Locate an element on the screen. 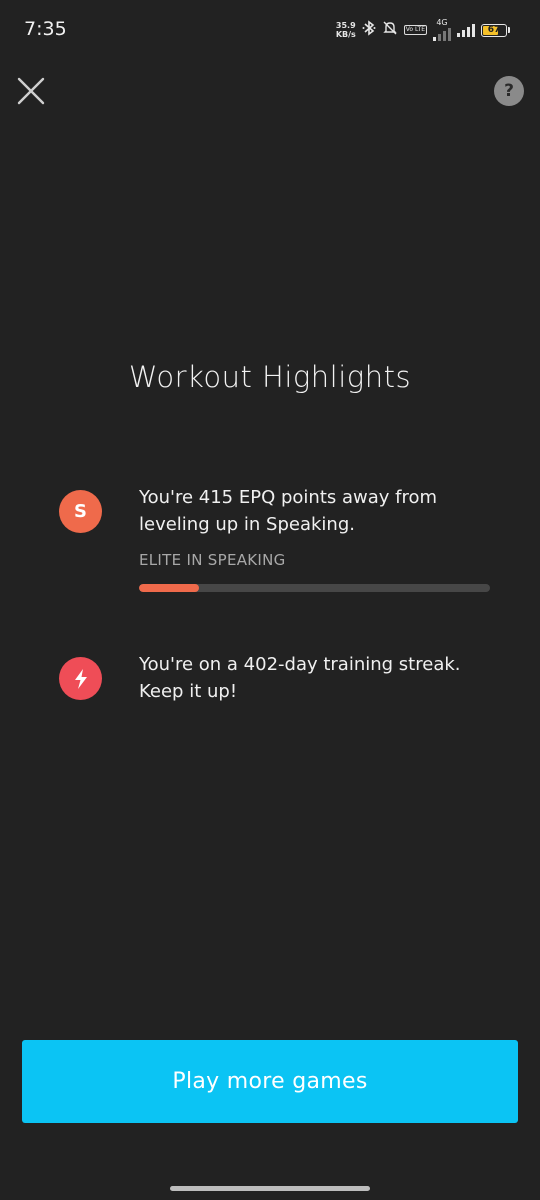 The image size is (540, 1200). status-icons: 35.9 KB/s Vo LTE 4G 67 is located at coordinates (423, 30).